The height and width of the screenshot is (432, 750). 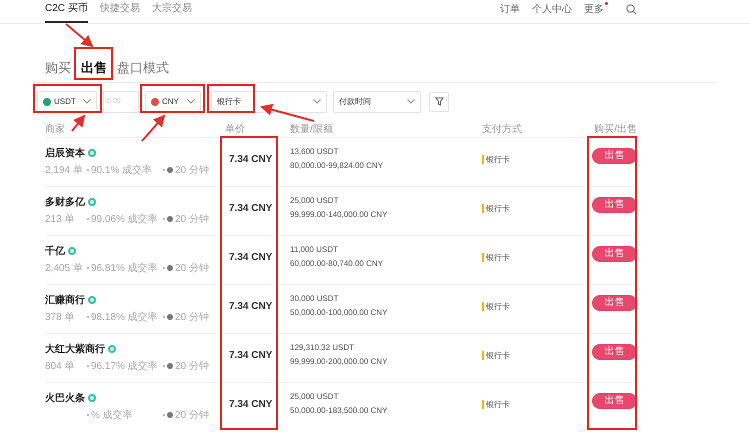 What do you see at coordinates (124, 317) in the screenshot?
I see `completion-rate: 98.18% 成交率` at bounding box center [124, 317].